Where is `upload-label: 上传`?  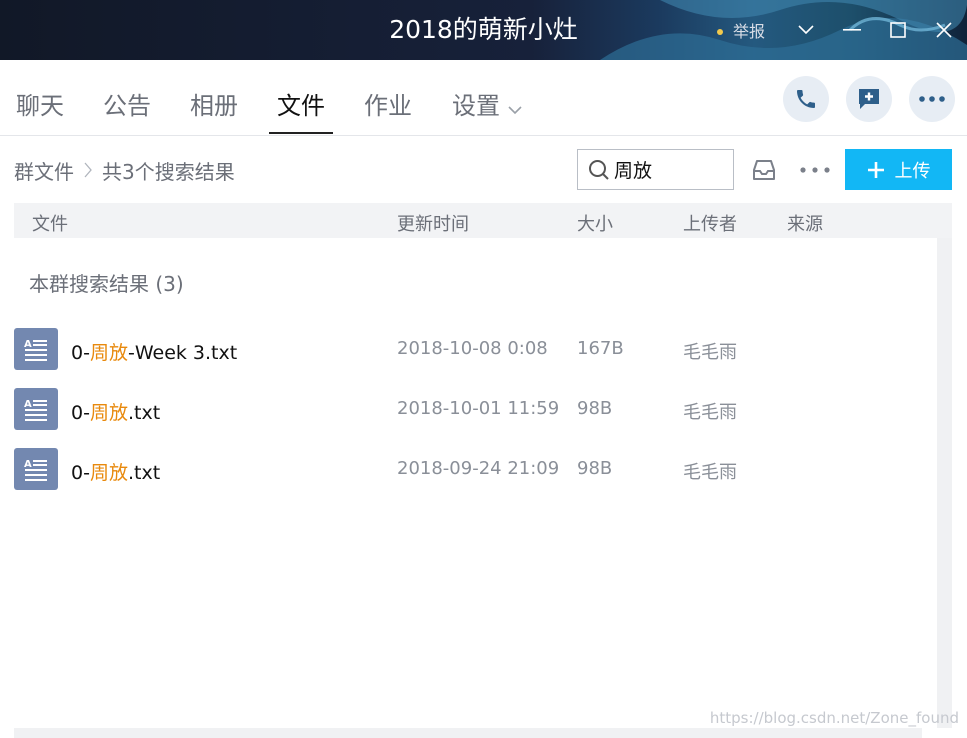
upload-label: 上传 is located at coordinates (912, 171).